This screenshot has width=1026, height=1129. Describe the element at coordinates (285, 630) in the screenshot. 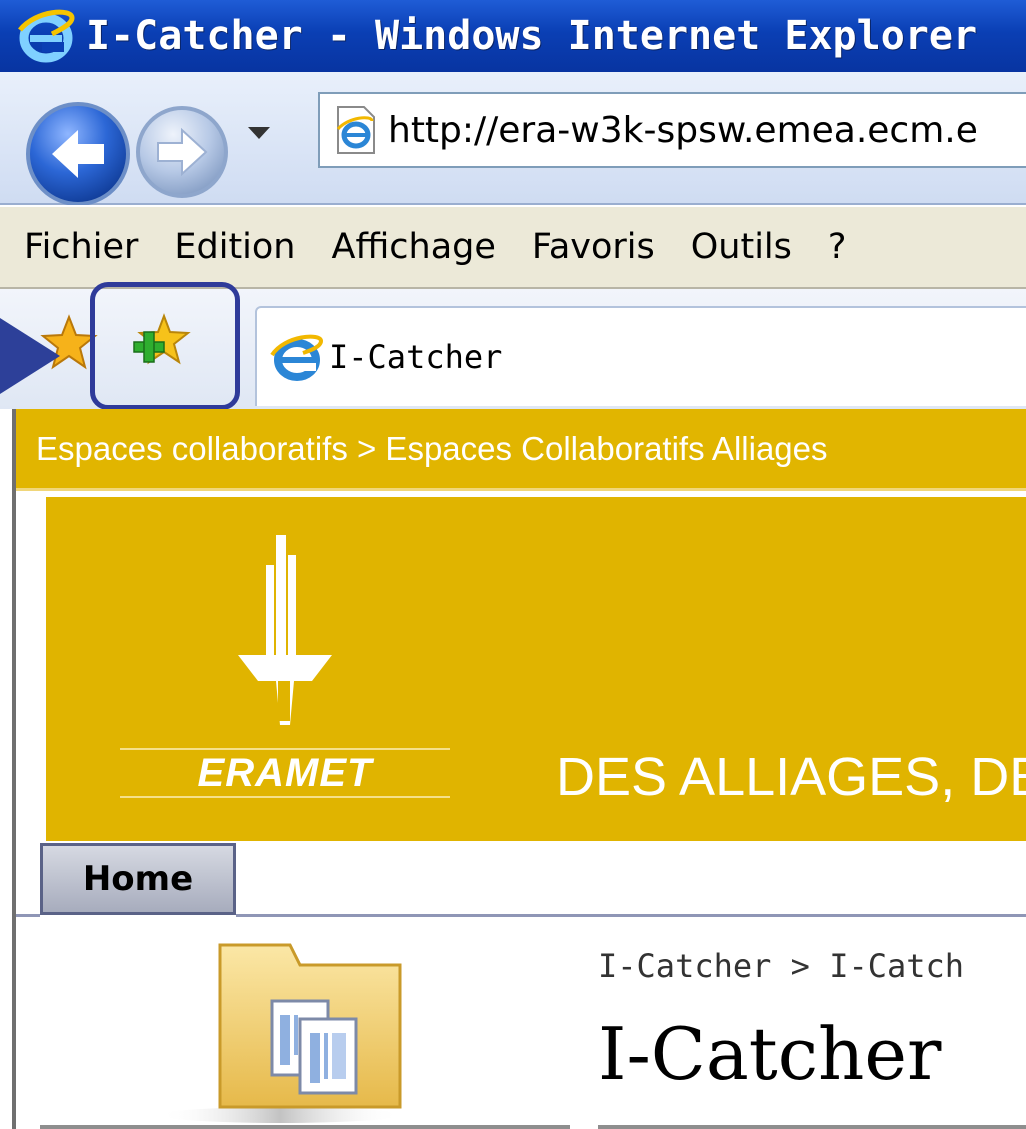

I see `eramet-logo-mark-icon` at that location.